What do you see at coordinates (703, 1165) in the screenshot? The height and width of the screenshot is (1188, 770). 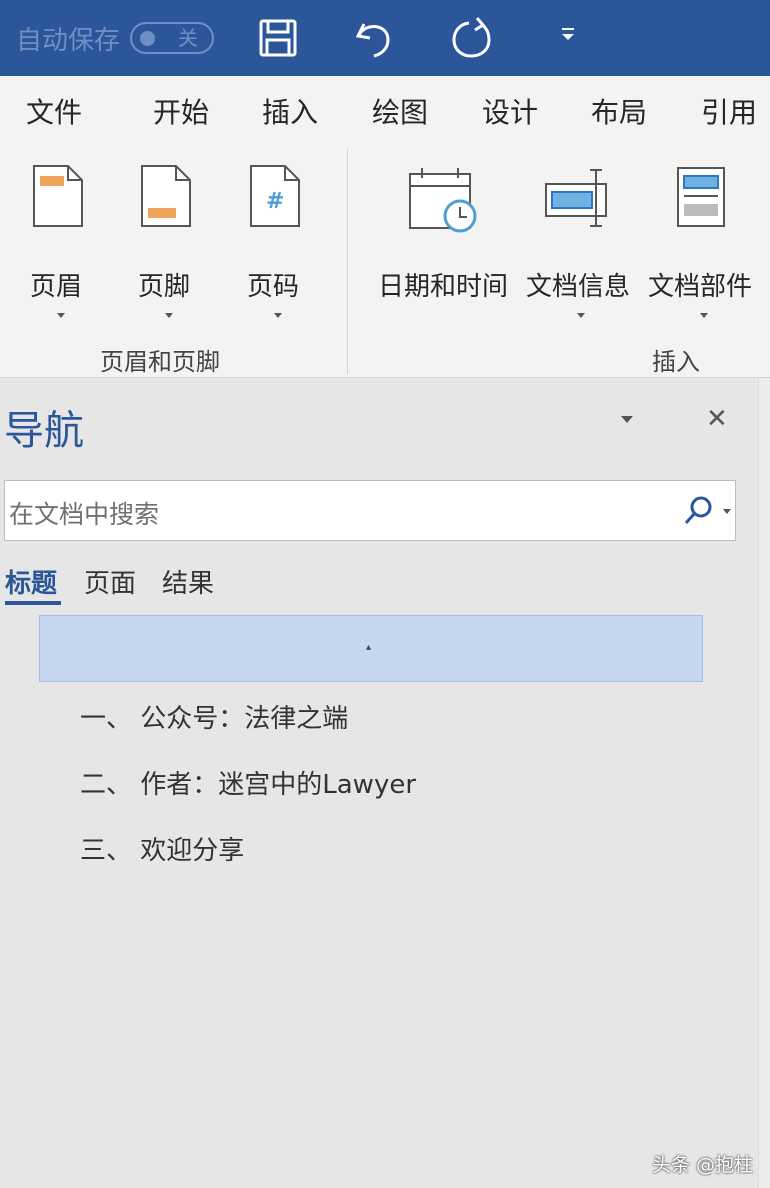 I see `watermark: 头条 @抱柱` at bounding box center [703, 1165].